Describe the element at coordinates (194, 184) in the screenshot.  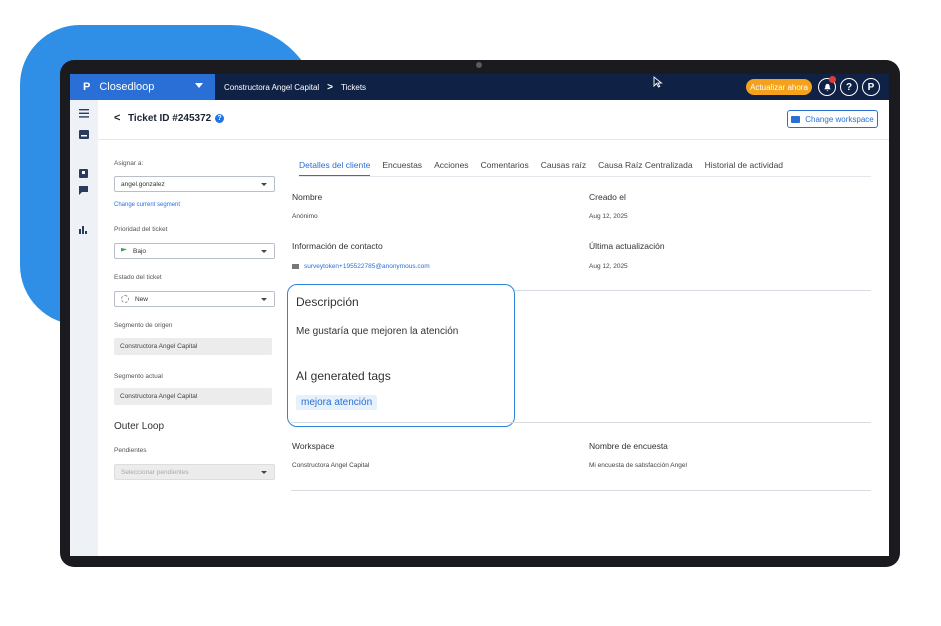
I see `assign-select: angel.gonzalez` at that location.